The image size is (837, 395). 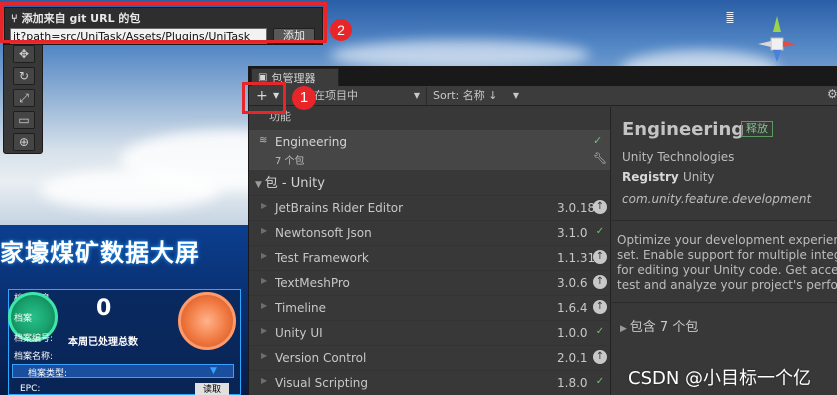 What do you see at coordinates (717, 199) in the screenshot?
I see `details-package-id: com.unity.feature.development` at bounding box center [717, 199].